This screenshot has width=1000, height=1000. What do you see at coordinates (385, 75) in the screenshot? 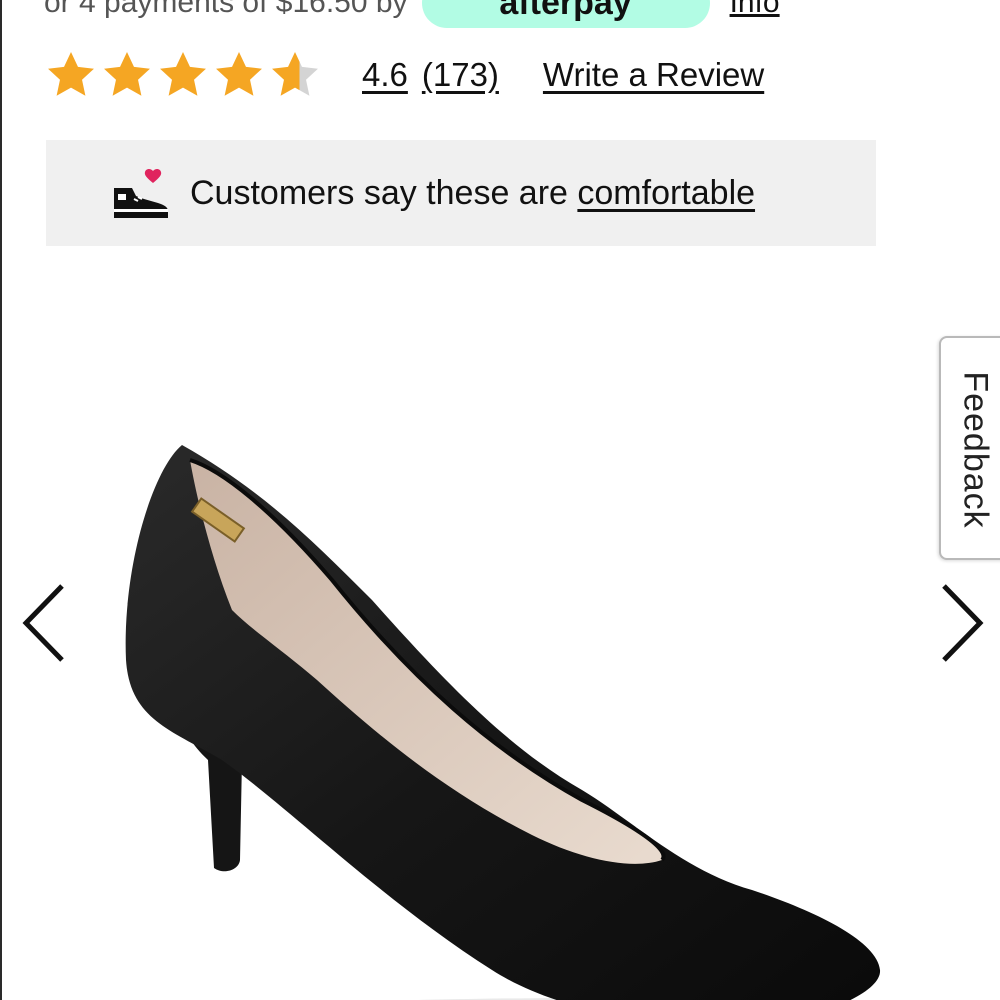
I see `rating-value: 4.6` at bounding box center [385, 75].